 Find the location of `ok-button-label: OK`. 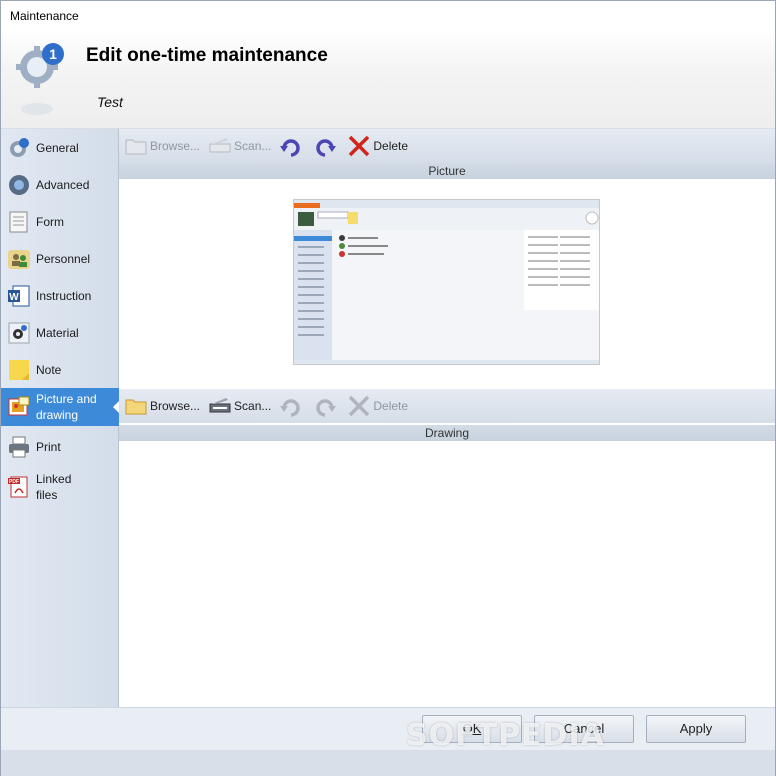

ok-button-label: OK is located at coordinates (472, 728).